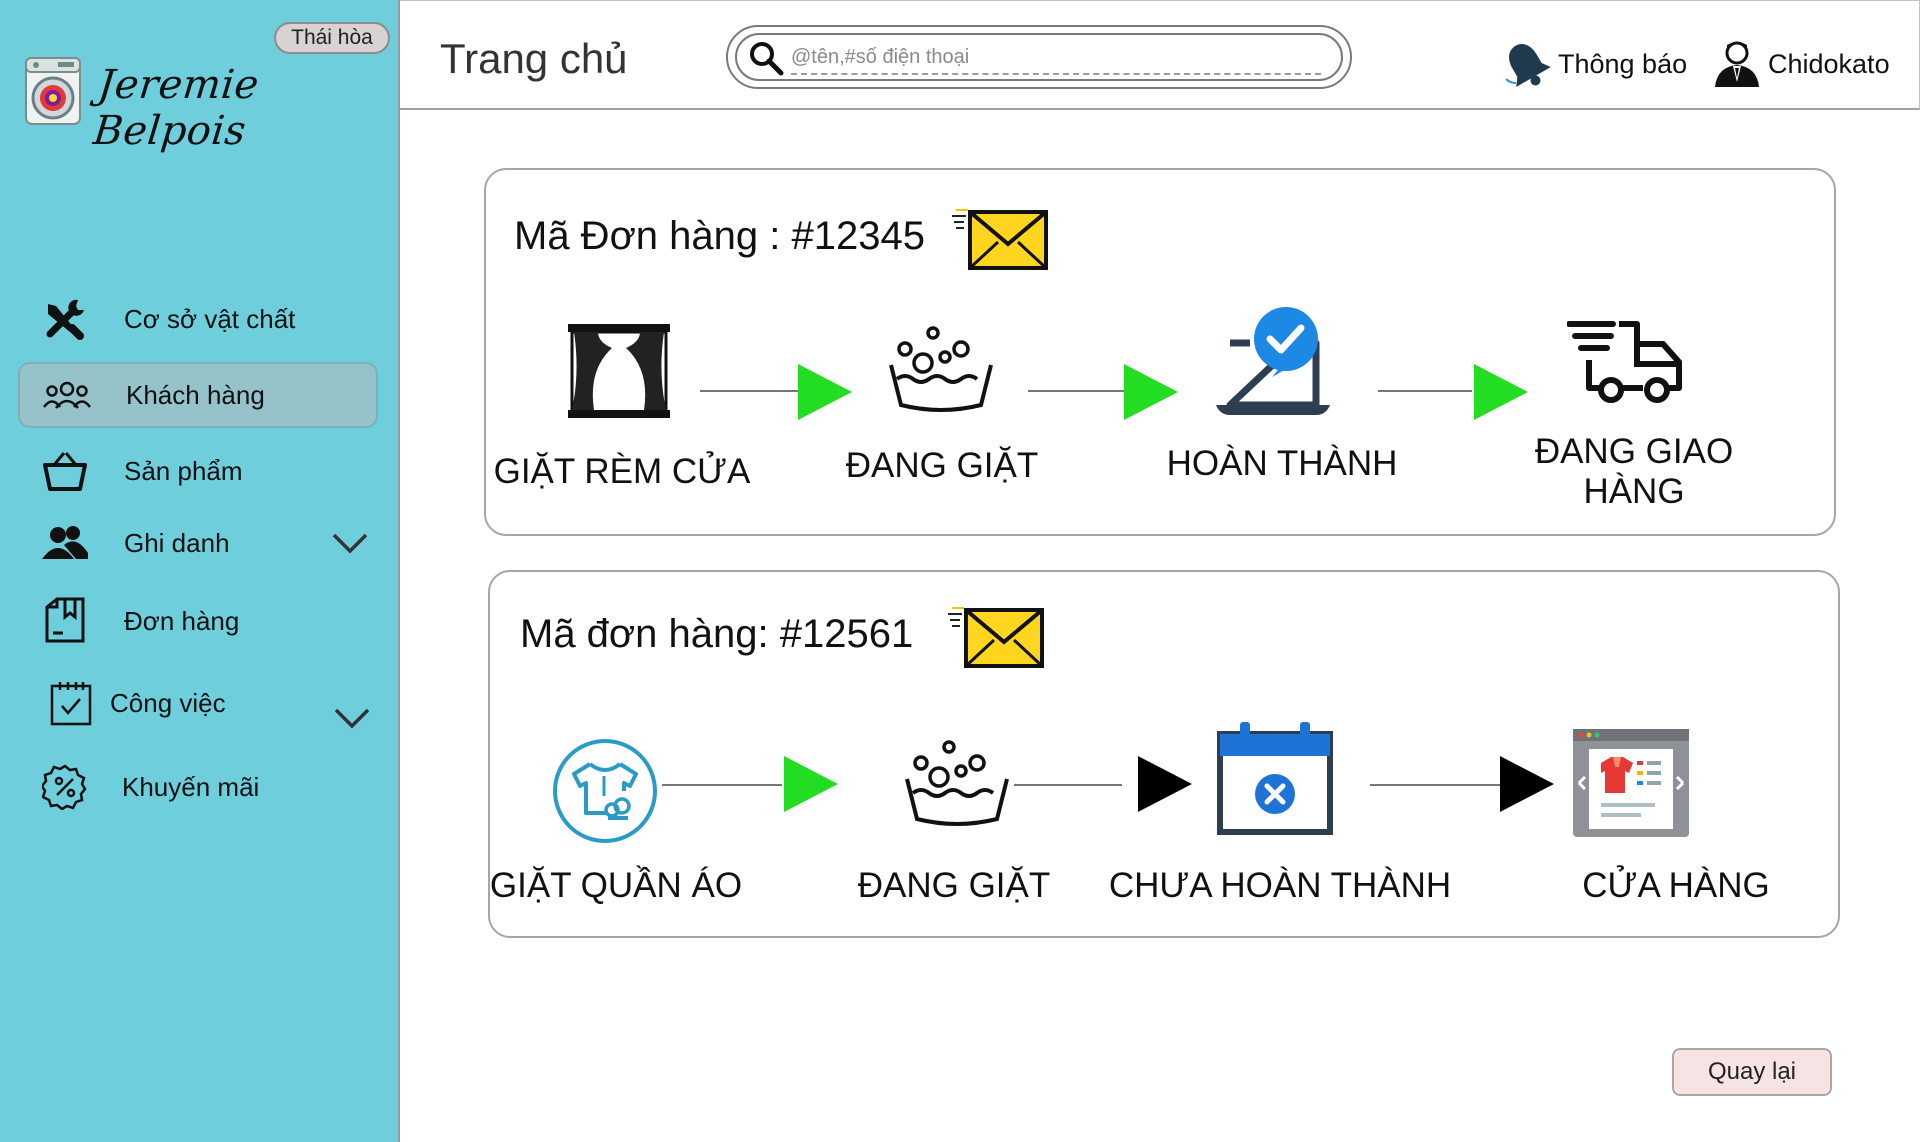  I want to click on order-title: Mã Đơn hàng : #12345, so click(719, 236).